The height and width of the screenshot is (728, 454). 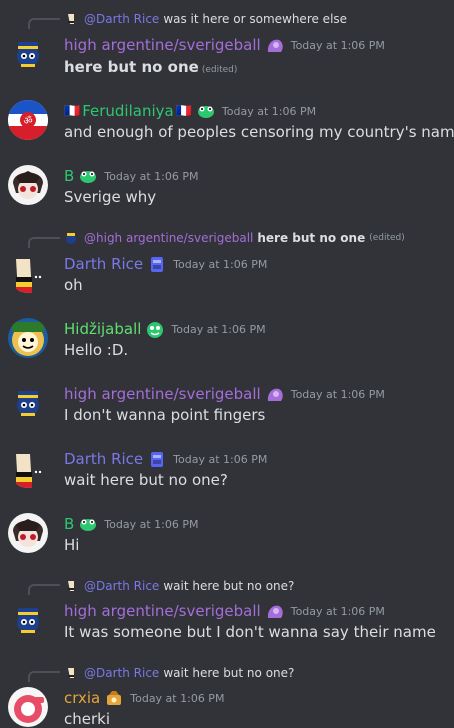 What do you see at coordinates (102, 329) in the screenshot?
I see `username: Hidžijaball` at bounding box center [102, 329].